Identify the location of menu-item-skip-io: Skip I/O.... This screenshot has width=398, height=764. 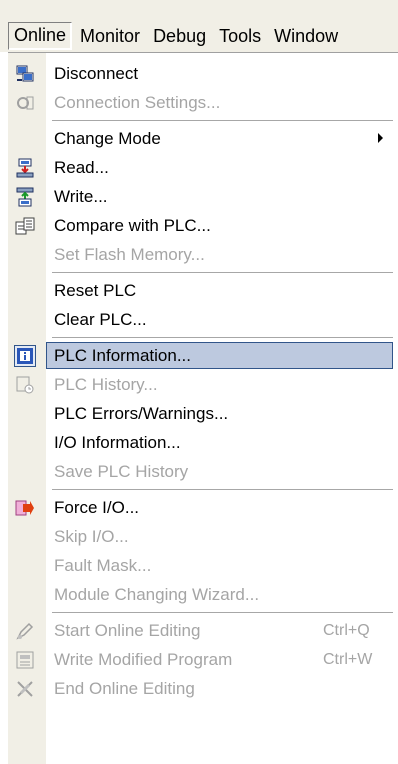
(203, 536).